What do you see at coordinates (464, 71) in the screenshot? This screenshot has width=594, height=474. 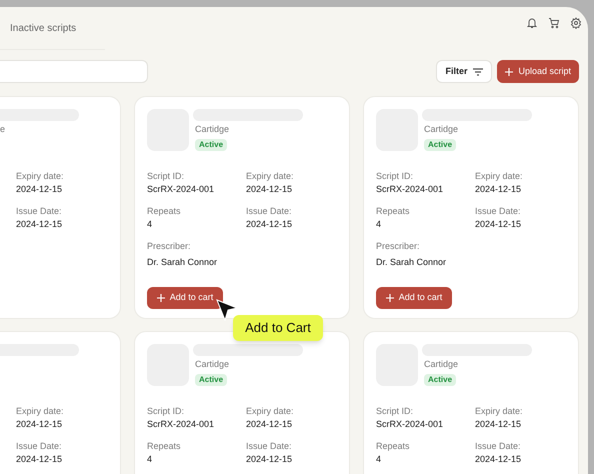 I see `filter-button: Filter` at bounding box center [464, 71].